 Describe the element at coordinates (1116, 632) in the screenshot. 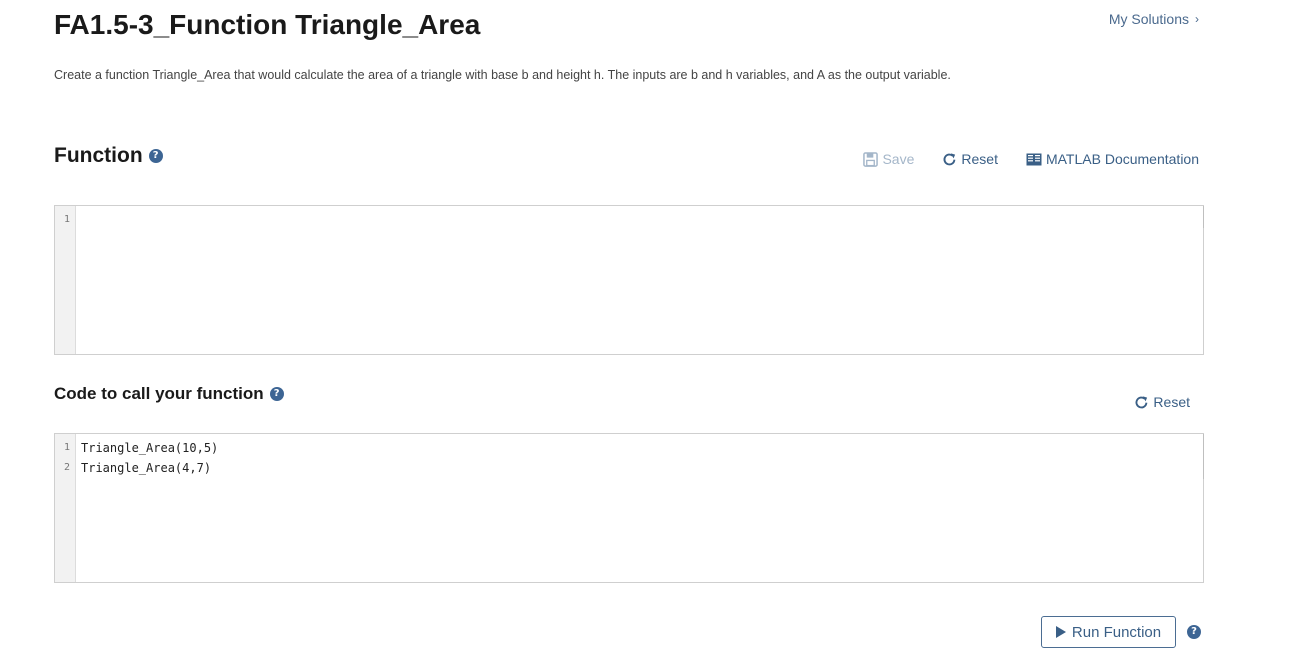

I see `run-function-label: Run Function` at that location.